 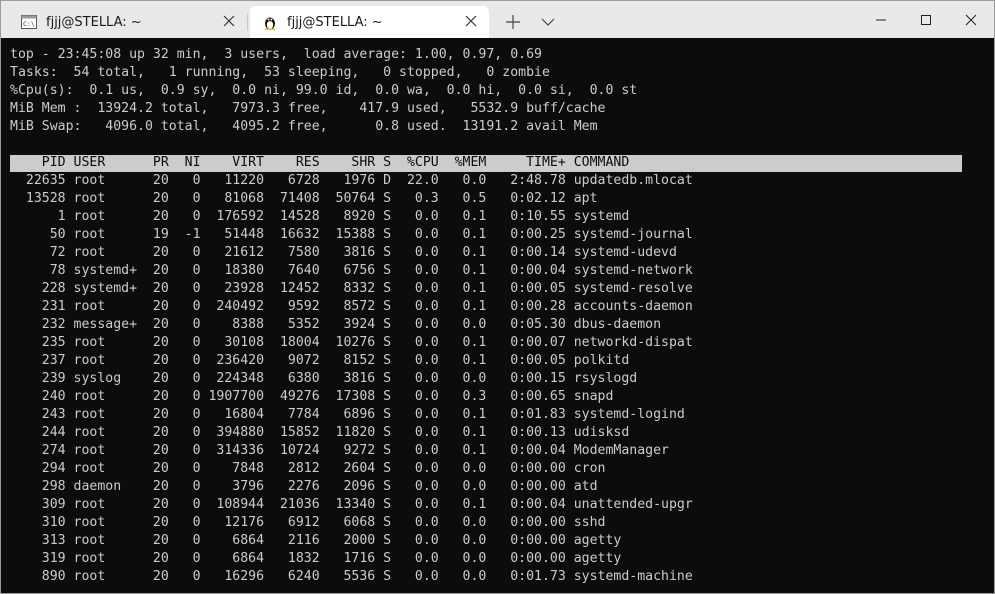 What do you see at coordinates (497, 19) in the screenshot?
I see `title-bar: C:\ fjjj@STELLA: ~ fjjj@STELLA: ~` at bounding box center [497, 19].